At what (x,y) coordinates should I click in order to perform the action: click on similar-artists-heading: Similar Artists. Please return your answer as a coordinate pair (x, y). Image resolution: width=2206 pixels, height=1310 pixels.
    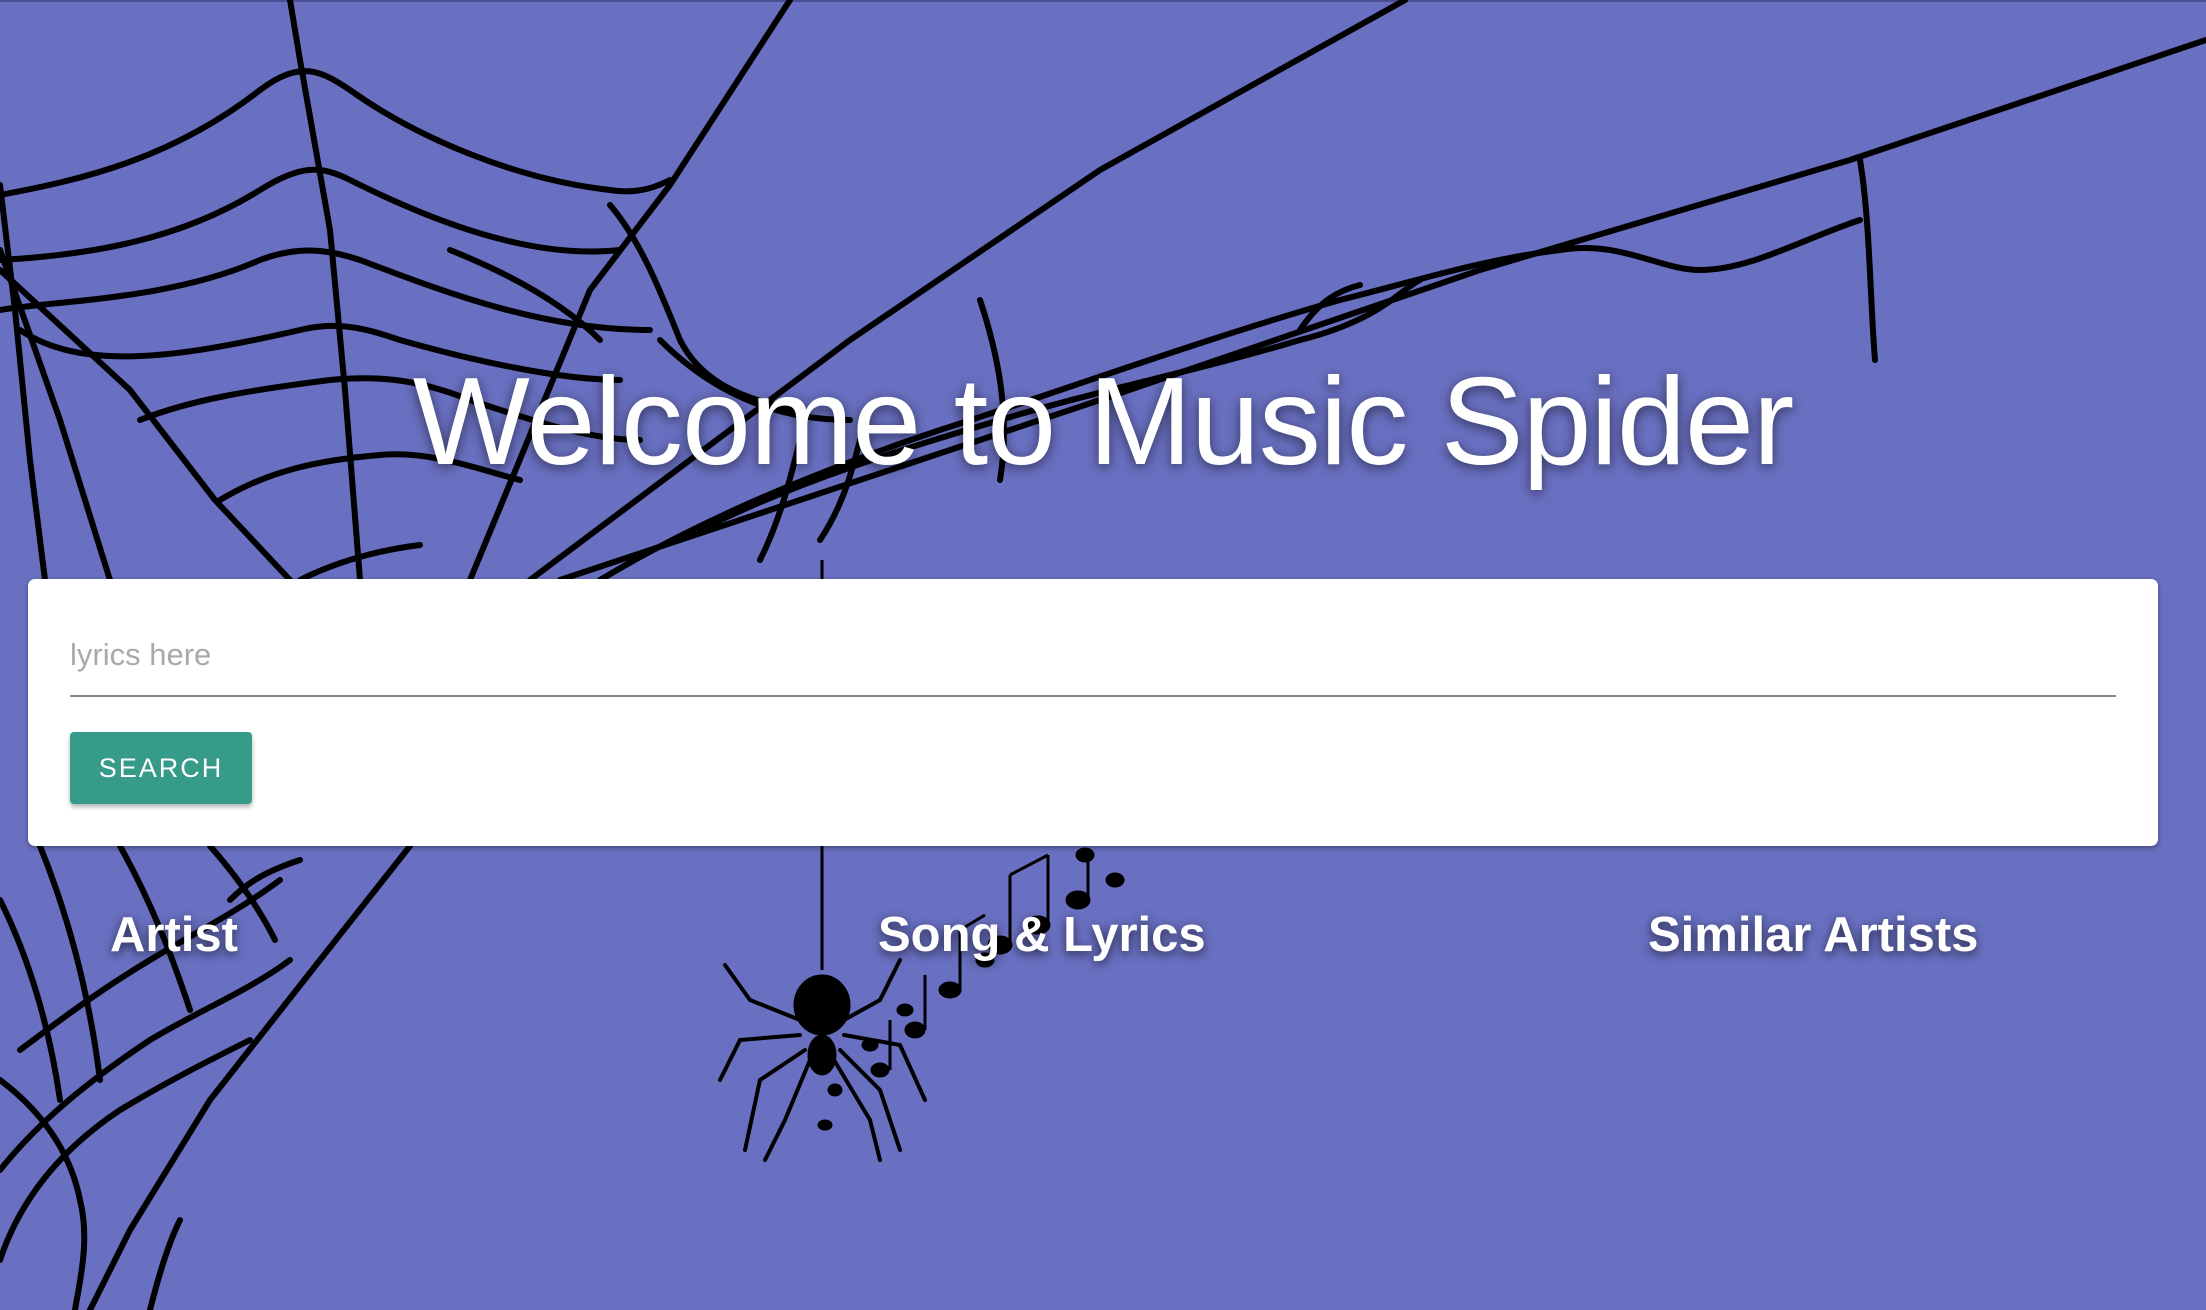
    Looking at the image, I should click on (1813, 935).